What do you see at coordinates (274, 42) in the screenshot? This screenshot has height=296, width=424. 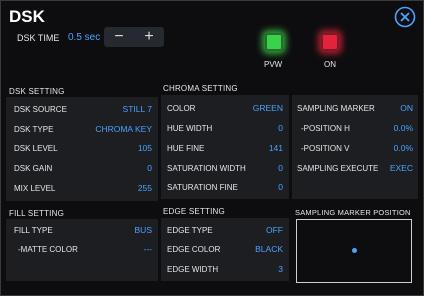 I see `pvw-lamp-button` at bounding box center [274, 42].